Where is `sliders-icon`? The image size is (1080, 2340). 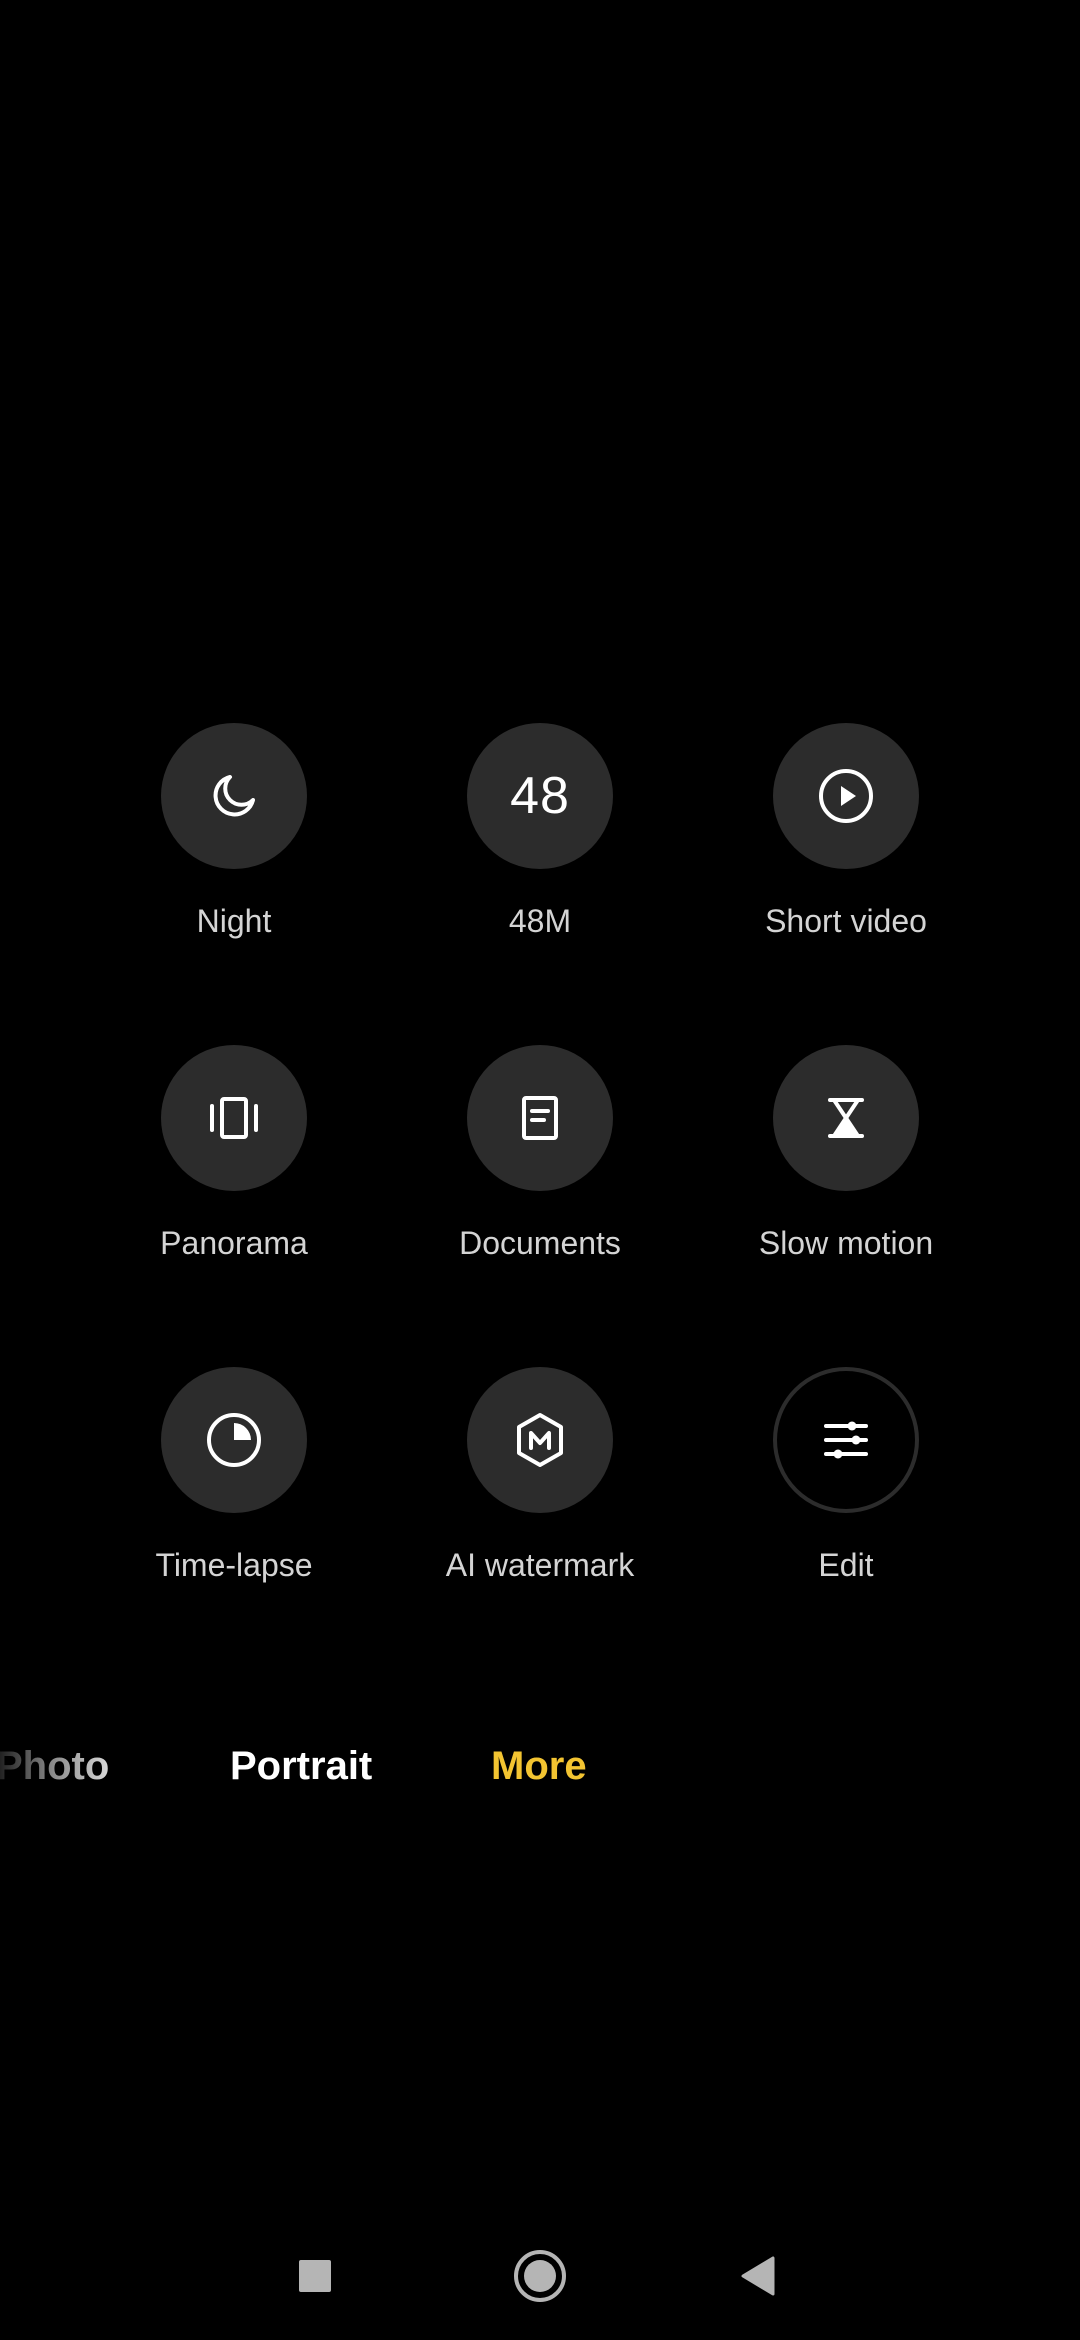 sliders-icon is located at coordinates (846, 1440).